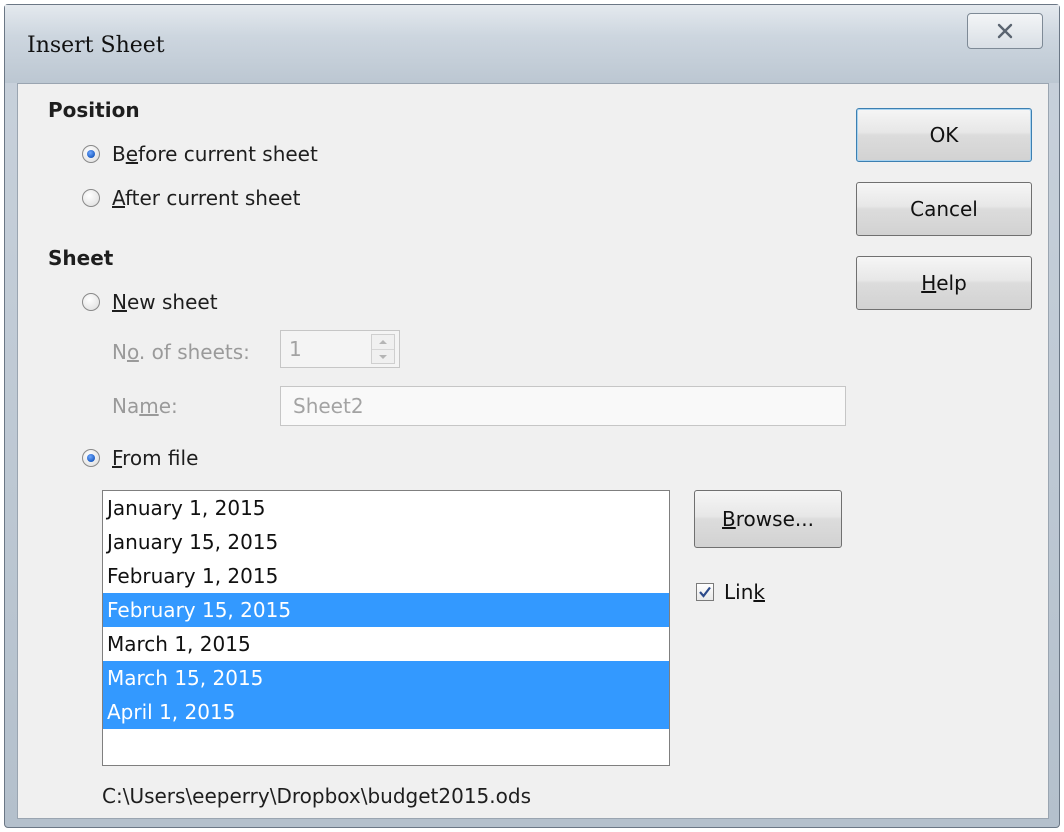  Describe the element at coordinates (215, 154) in the screenshot. I see `before-current-sheet-label: Before current sheet` at that location.